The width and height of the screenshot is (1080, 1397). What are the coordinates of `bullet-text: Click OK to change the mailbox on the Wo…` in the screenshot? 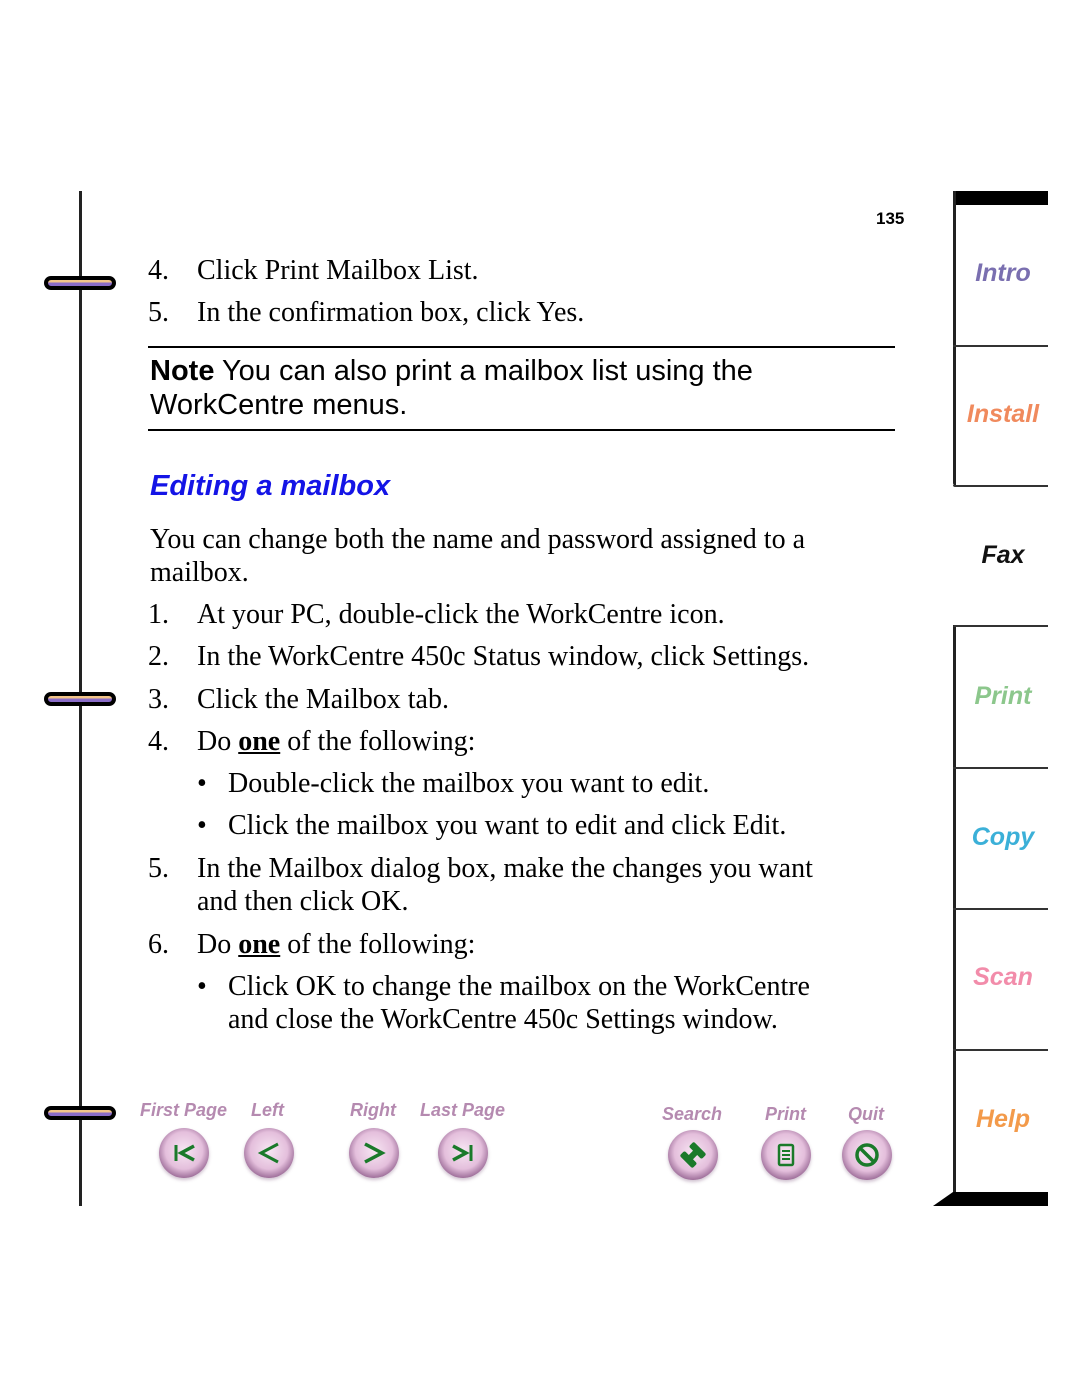 It's located at (519, 986).